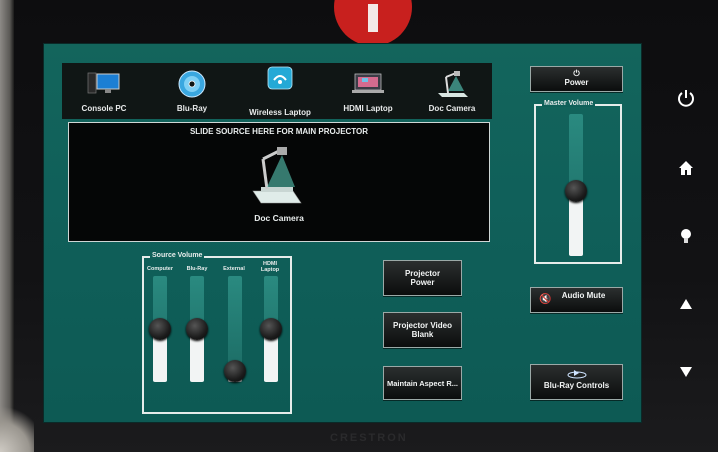 This screenshot has height=452, width=718. What do you see at coordinates (576, 191) in the screenshot?
I see `master-volume-knob` at bounding box center [576, 191].